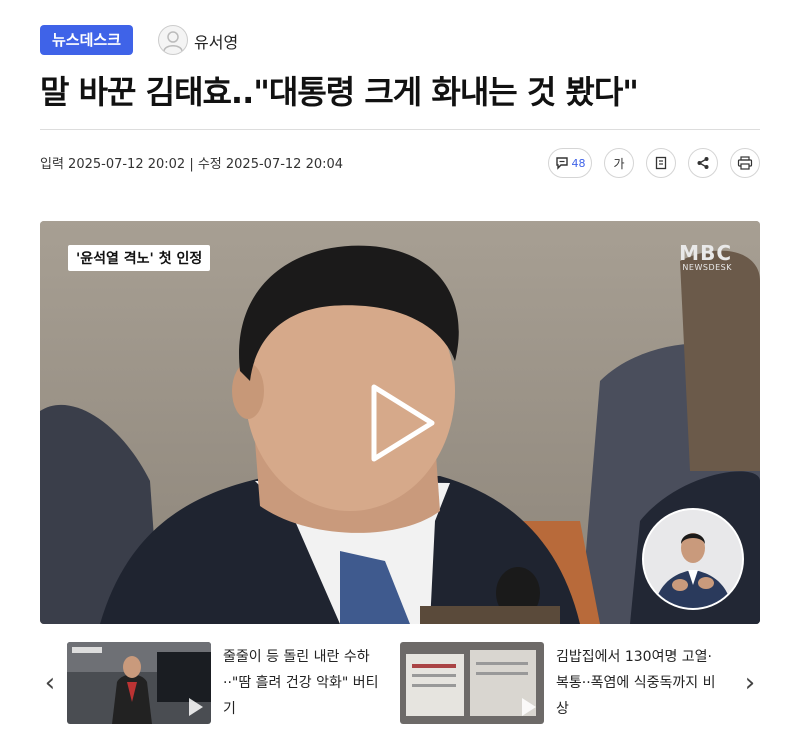 Image resolution: width=788 pixels, height=736 pixels. What do you see at coordinates (173, 40) in the screenshot?
I see `author-avatar-icon` at bounding box center [173, 40].